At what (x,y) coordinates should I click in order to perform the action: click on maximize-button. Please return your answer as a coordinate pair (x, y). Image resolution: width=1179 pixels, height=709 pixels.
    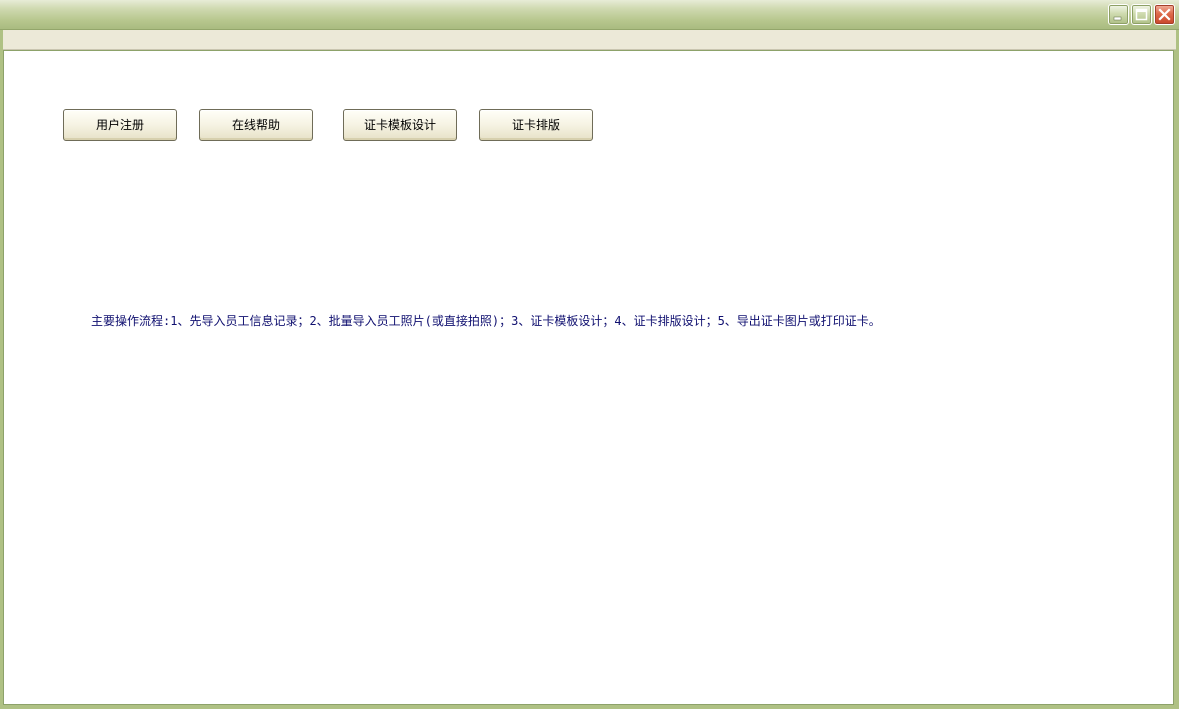
    Looking at the image, I should click on (1141, 14).